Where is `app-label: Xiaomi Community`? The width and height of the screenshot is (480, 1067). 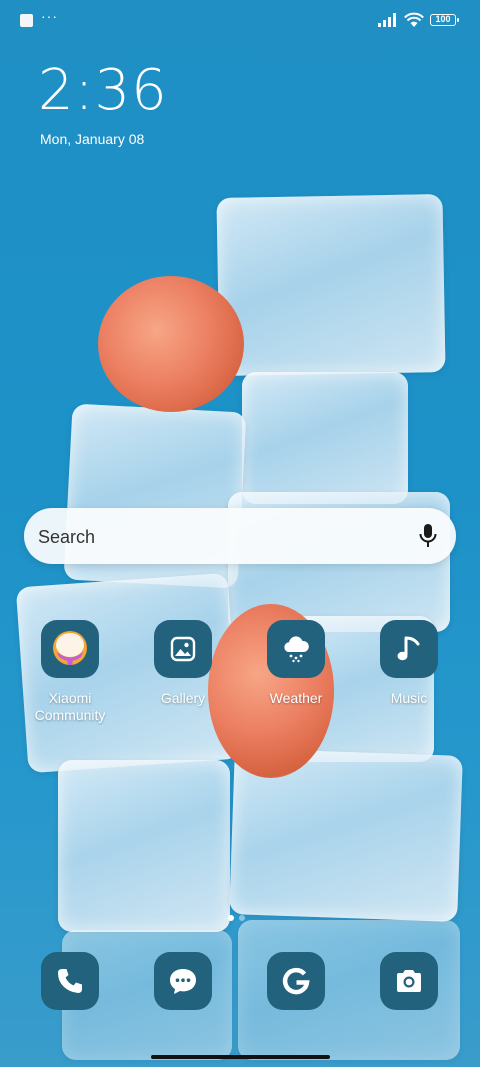 app-label: Xiaomi Community is located at coordinates (70, 706).